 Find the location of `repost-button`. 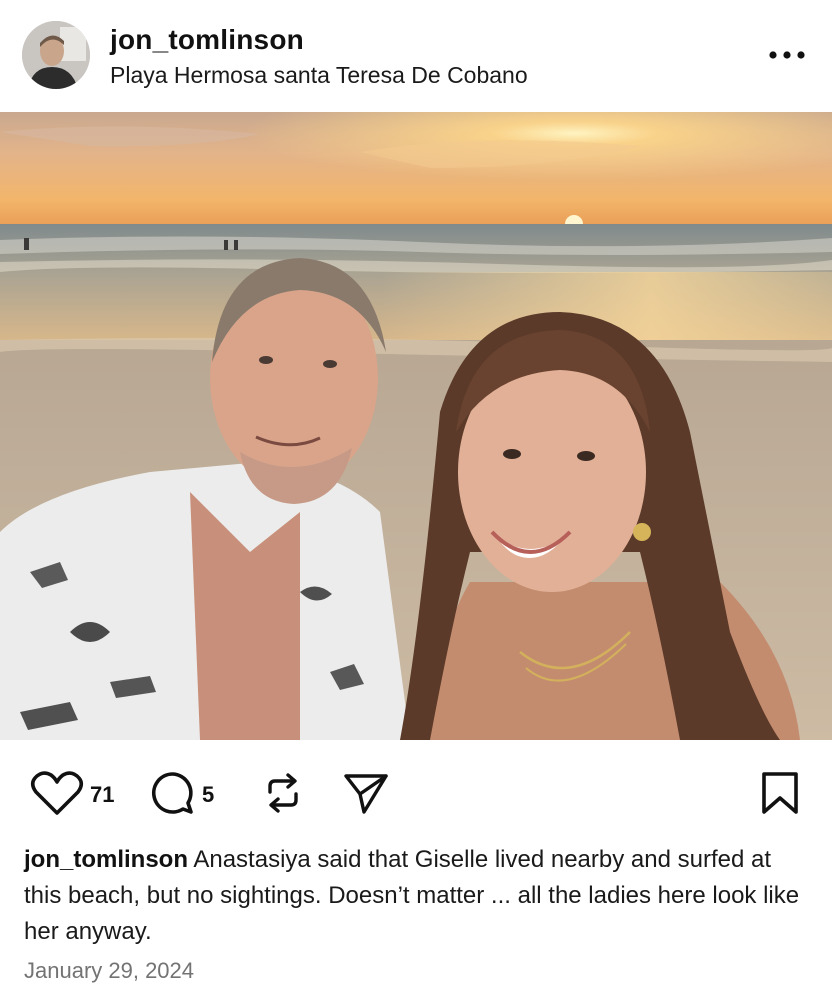

repost-button is located at coordinates (283, 795).